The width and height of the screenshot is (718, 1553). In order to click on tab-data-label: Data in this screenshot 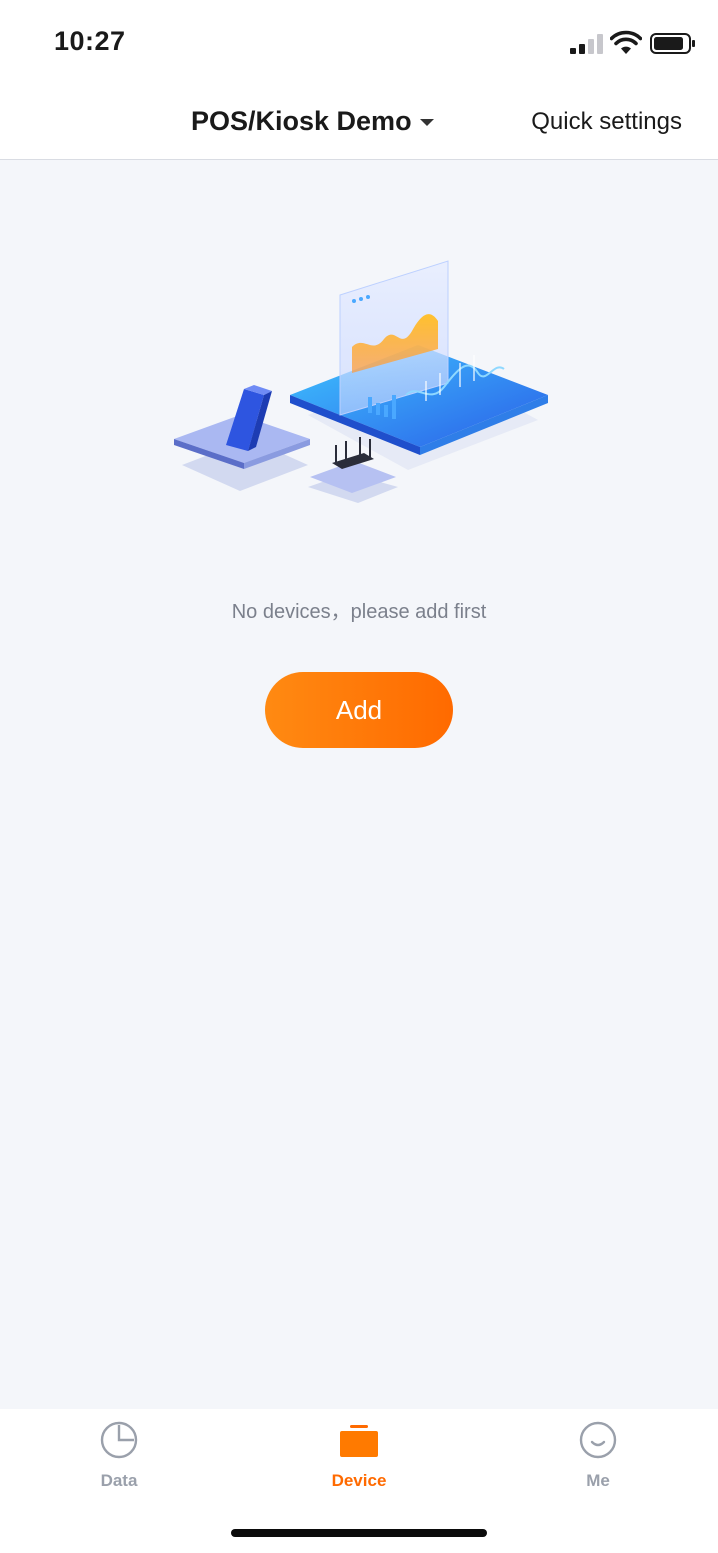, I will do `click(119, 1480)`.